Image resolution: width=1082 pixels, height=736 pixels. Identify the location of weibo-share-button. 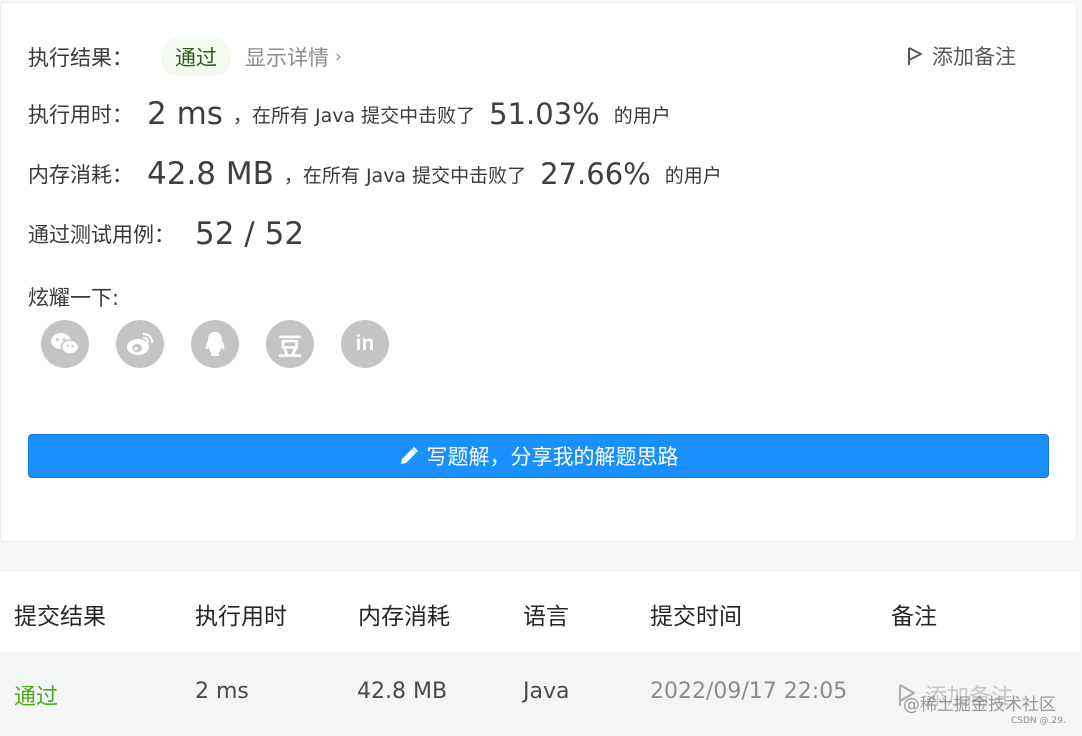
(140, 344).